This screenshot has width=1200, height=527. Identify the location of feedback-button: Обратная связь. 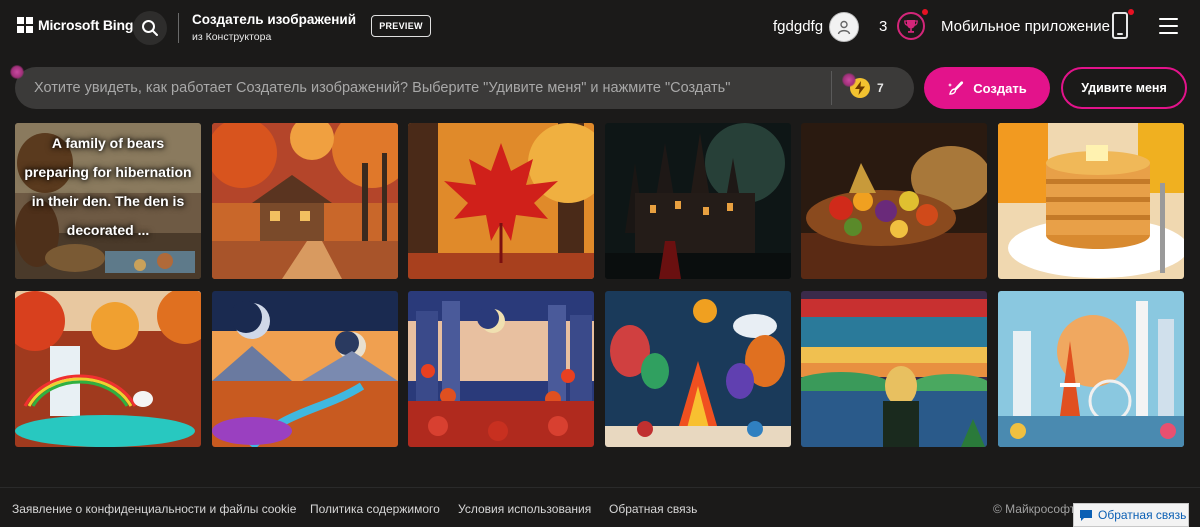
(1131, 515).